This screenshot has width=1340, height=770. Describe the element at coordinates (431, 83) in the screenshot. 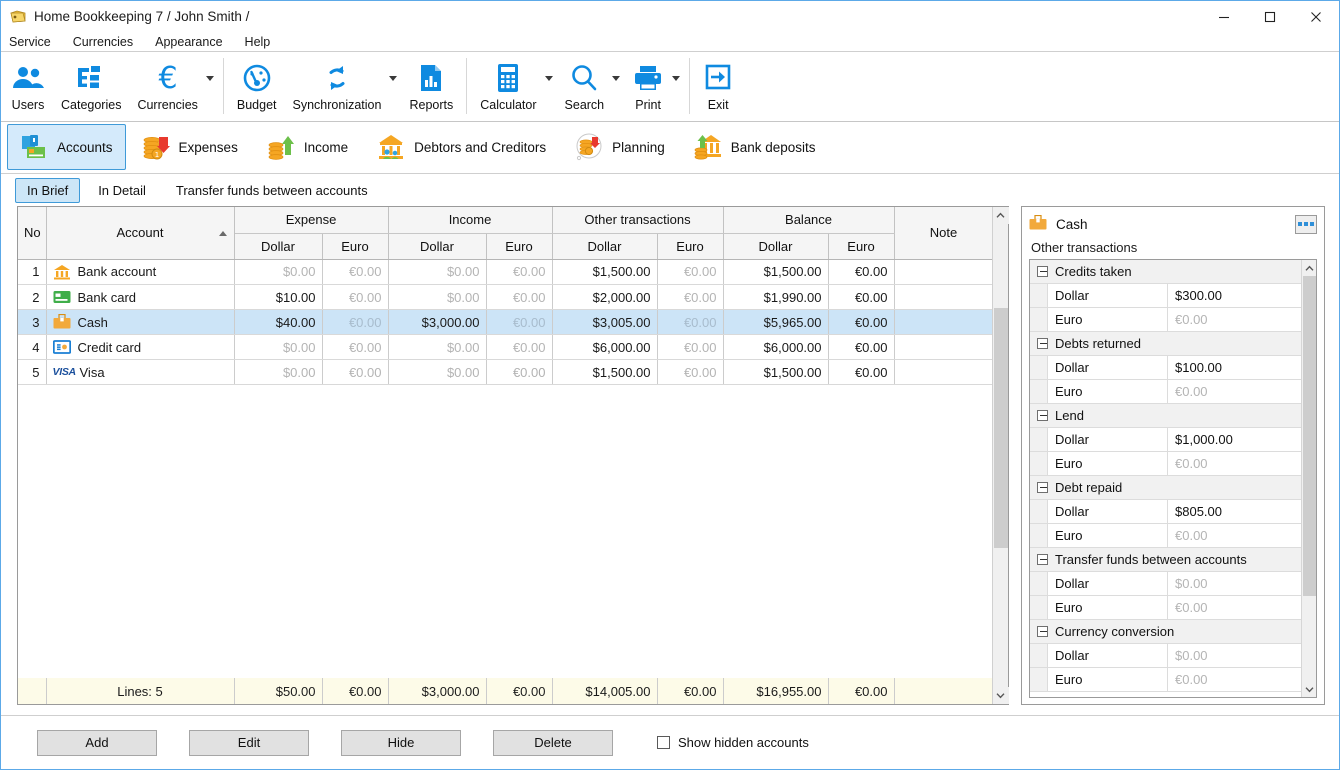

I see `toolbar-button-reports: Reports` at that location.